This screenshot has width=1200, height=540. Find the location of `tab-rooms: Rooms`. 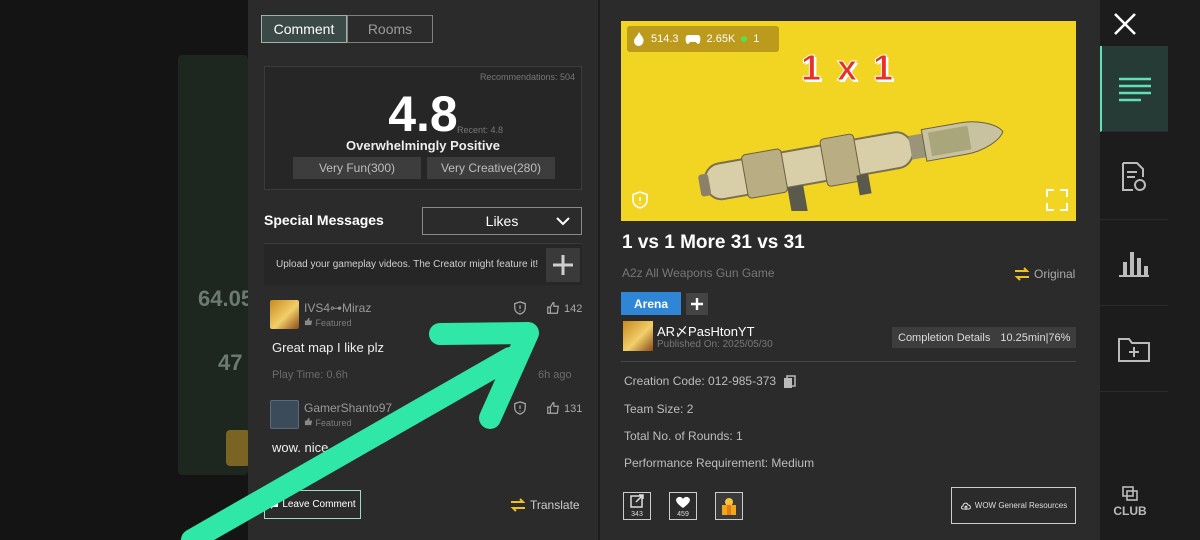

tab-rooms: Rooms is located at coordinates (390, 29).